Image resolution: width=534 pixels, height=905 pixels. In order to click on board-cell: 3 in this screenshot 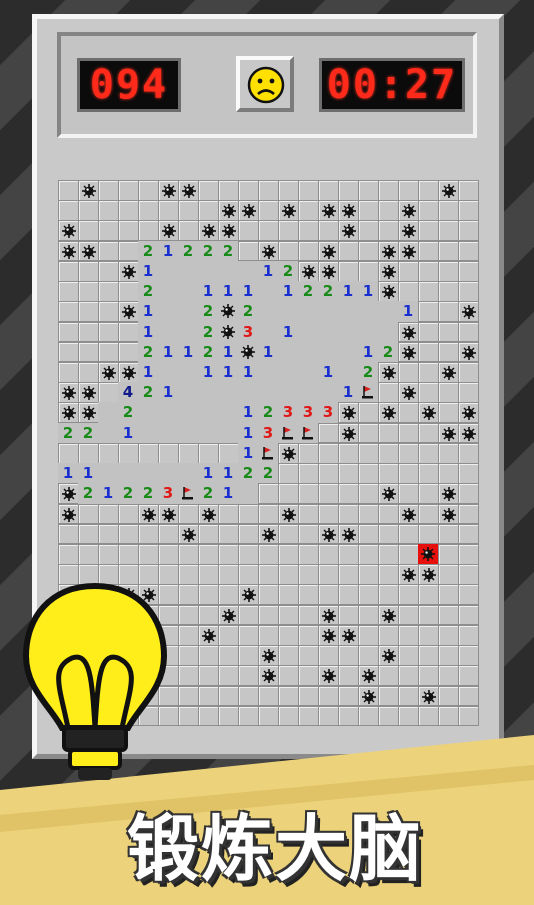, I will do `click(308, 413)`.